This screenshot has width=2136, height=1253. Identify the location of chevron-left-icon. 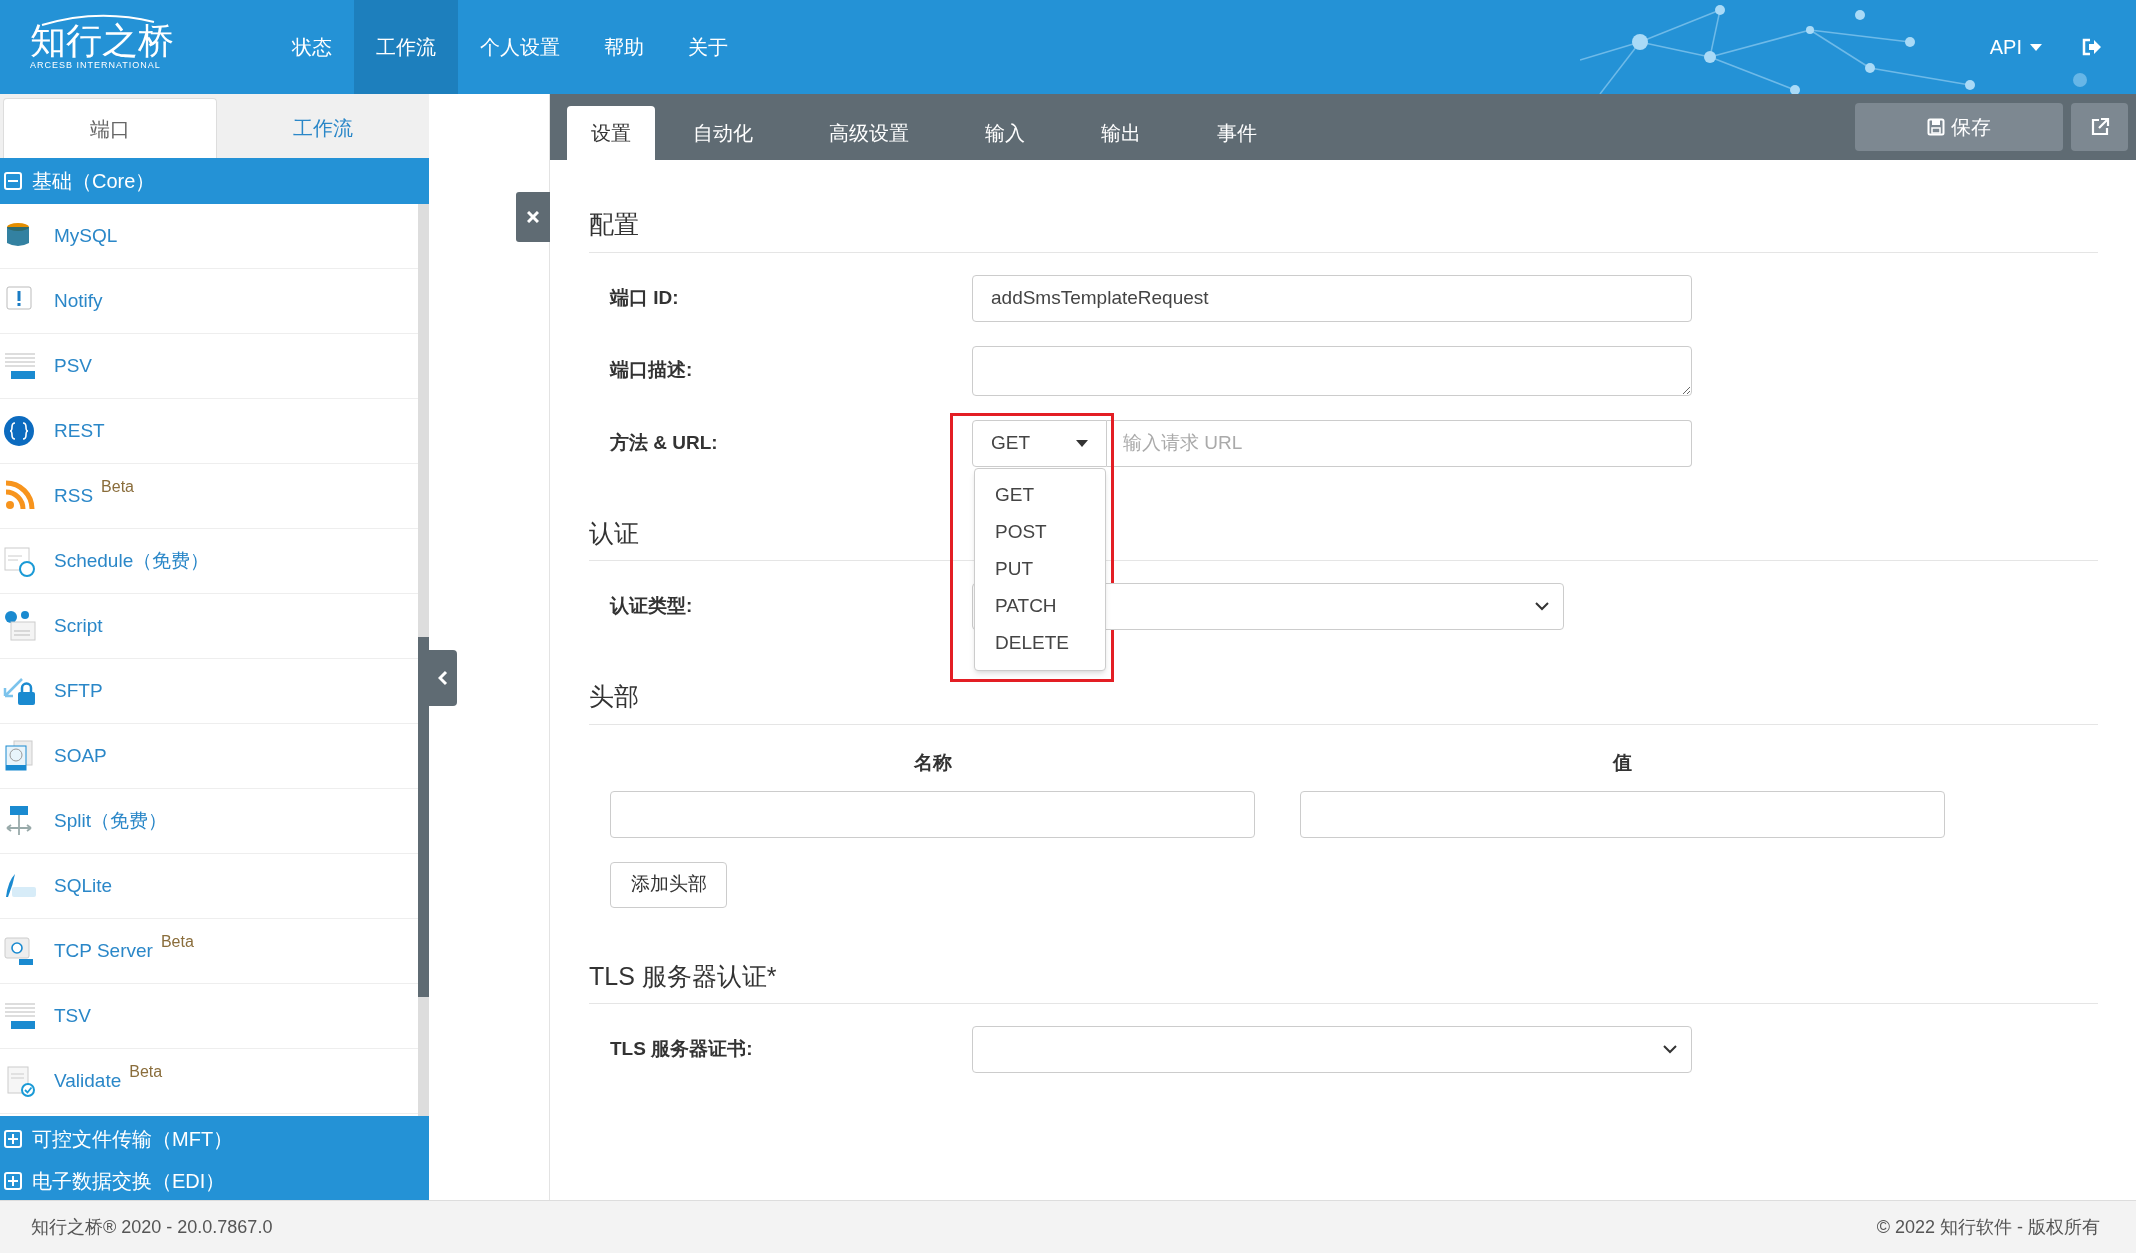
(443, 678).